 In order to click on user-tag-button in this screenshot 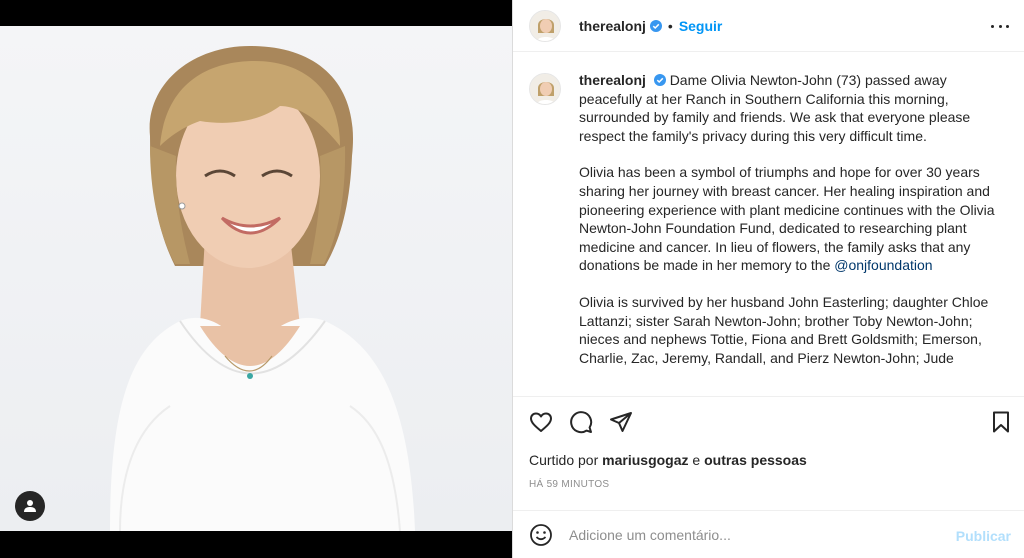, I will do `click(30, 506)`.